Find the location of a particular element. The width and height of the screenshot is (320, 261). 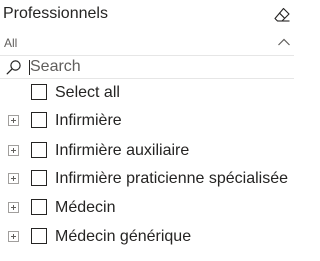

search-icon is located at coordinates (13, 67).